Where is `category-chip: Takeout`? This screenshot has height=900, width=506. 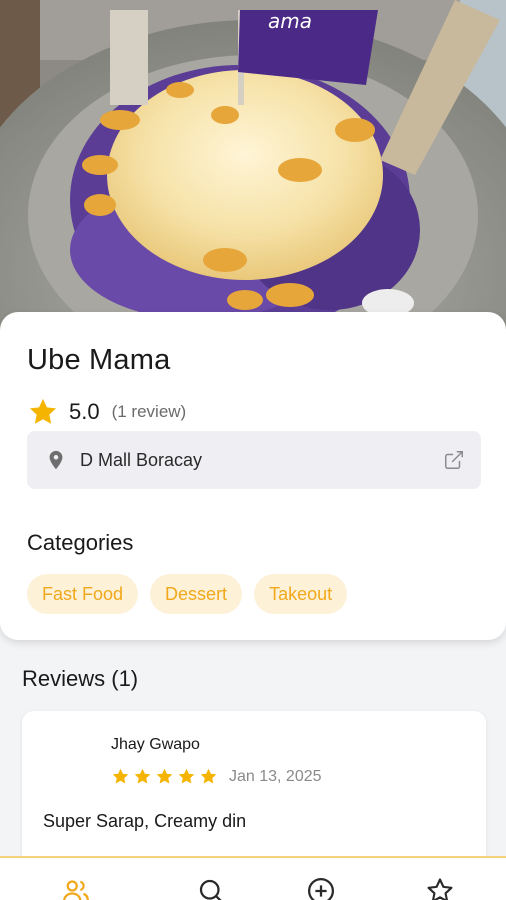 category-chip: Takeout is located at coordinates (301, 594).